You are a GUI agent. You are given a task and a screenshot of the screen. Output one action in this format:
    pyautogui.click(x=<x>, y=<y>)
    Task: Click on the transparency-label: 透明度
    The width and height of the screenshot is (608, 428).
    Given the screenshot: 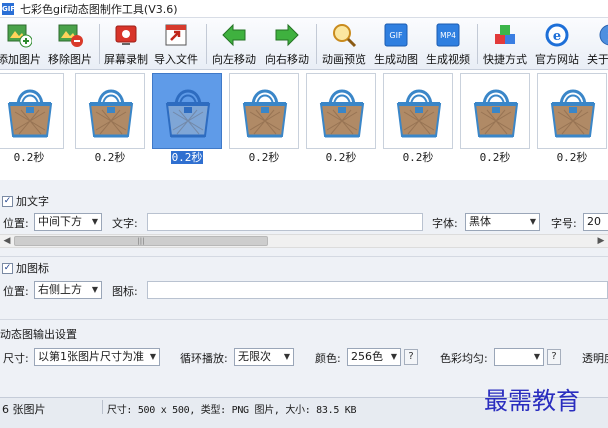 What is the action you would take?
    pyautogui.click(x=595, y=358)
    